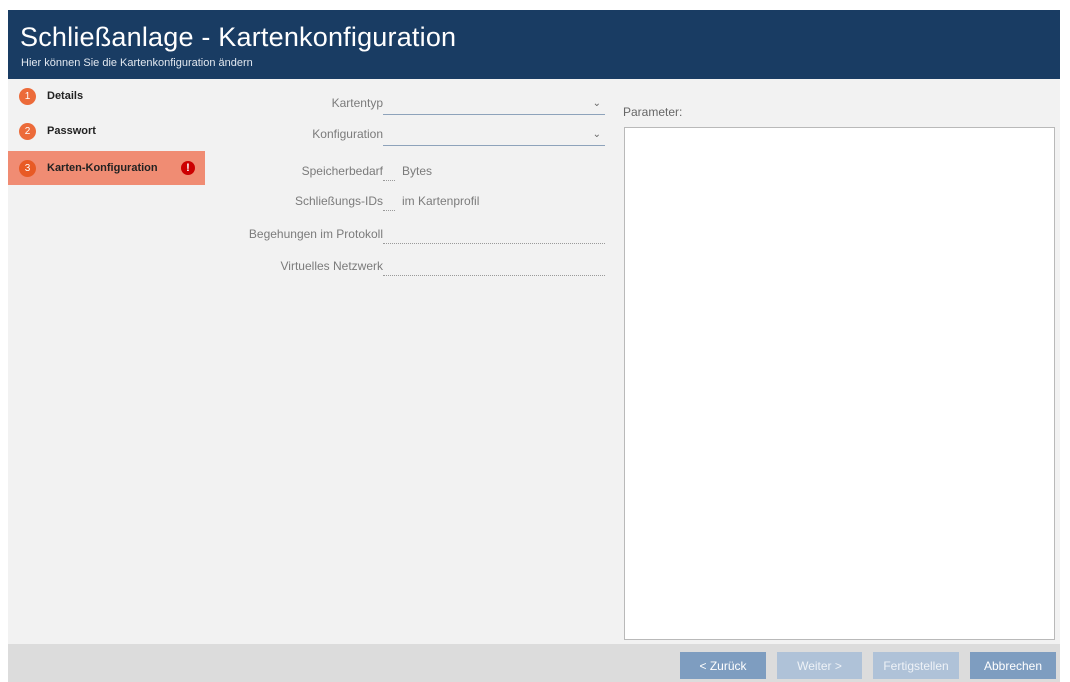  Describe the element at coordinates (27, 96) in the screenshot. I see `step-number-badge: 1` at that location.